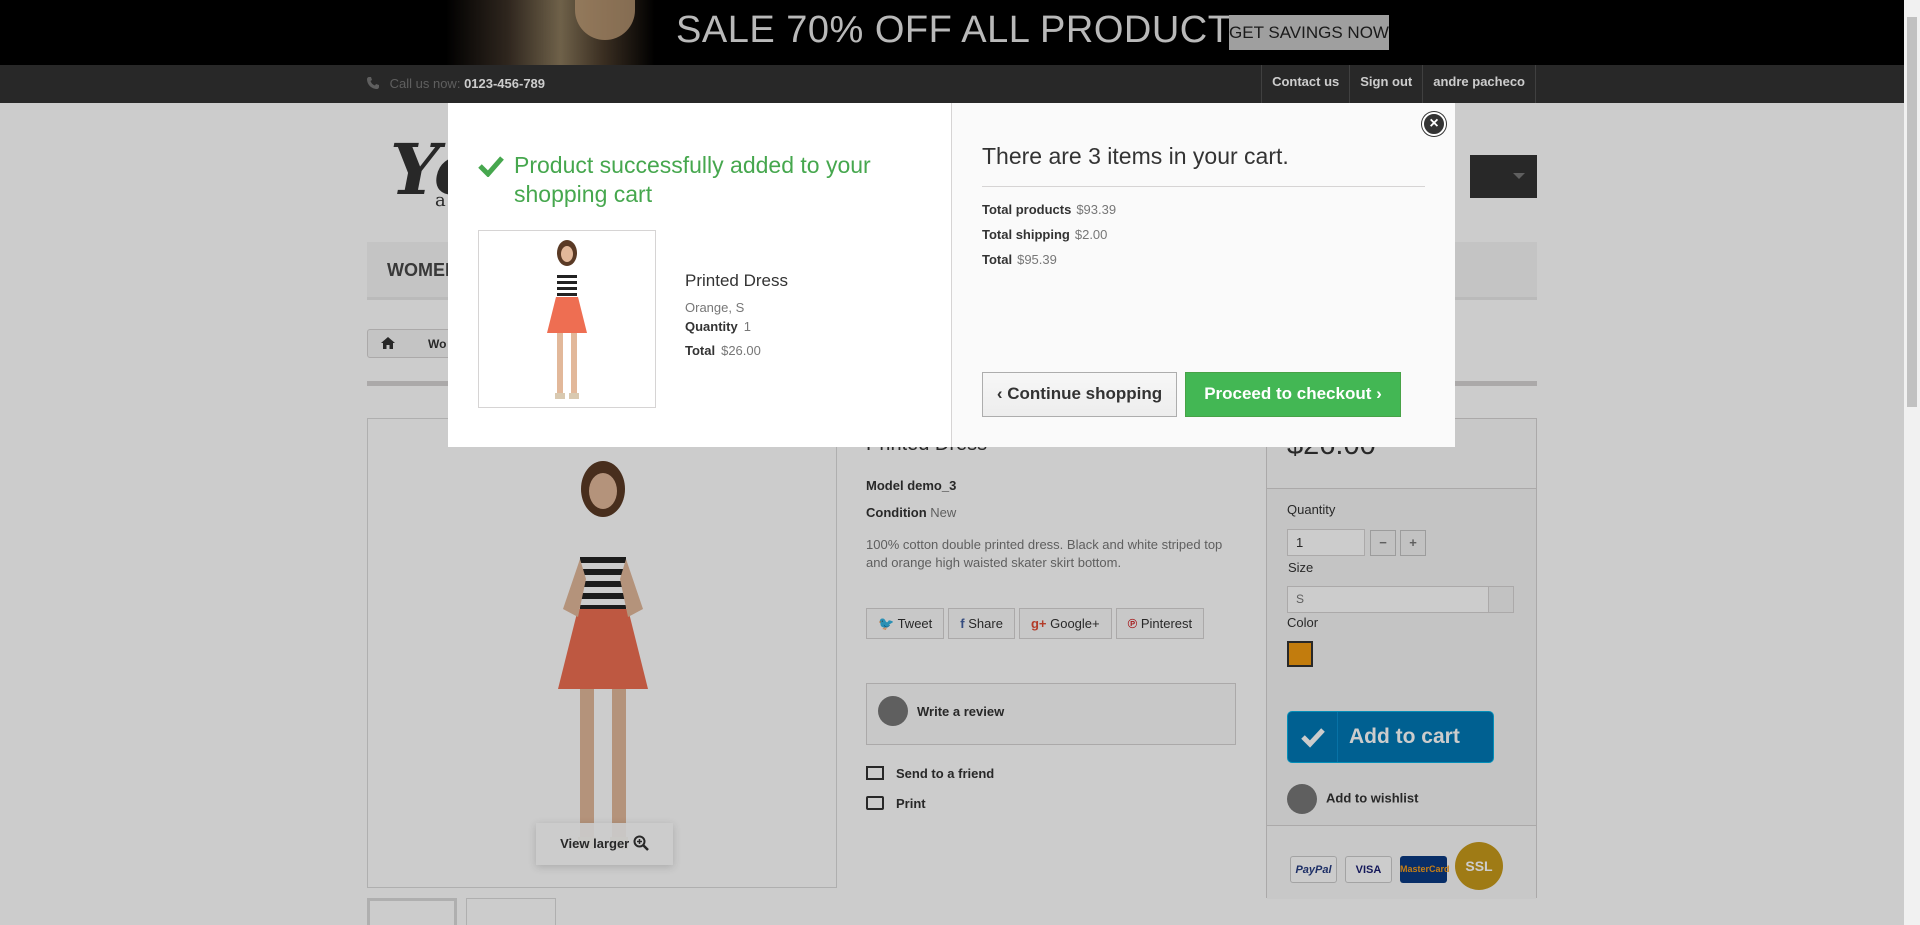 The height and width of the screenshot is (925, 1920). What do you see at coordinates (1045, 234) in the screenshot?
I see `total-shipping: Total shipping $2.00` at bounding box center [1045, 234].